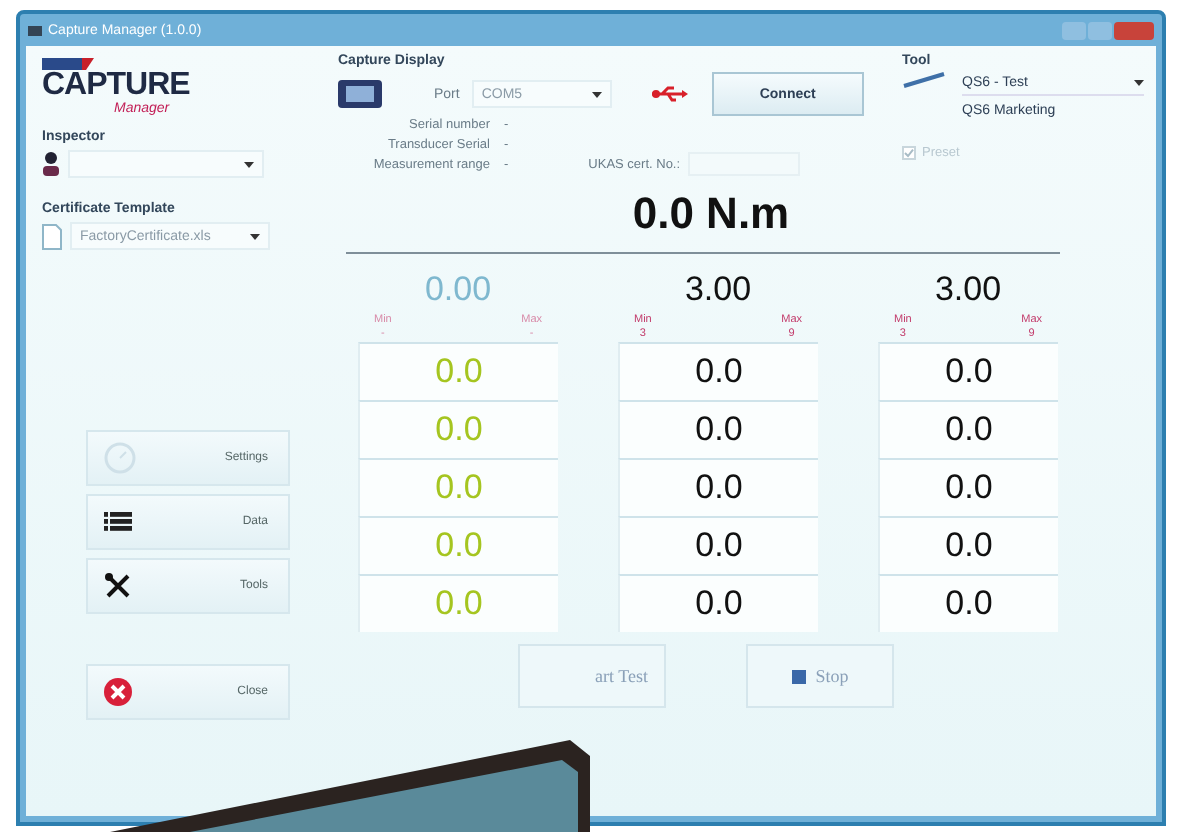 The height and width of the screenshot is (832, 1178). What do you see at coordinates (52, 236) in the screenshot?
I see `document-icon` at bounding box center [52, 236].